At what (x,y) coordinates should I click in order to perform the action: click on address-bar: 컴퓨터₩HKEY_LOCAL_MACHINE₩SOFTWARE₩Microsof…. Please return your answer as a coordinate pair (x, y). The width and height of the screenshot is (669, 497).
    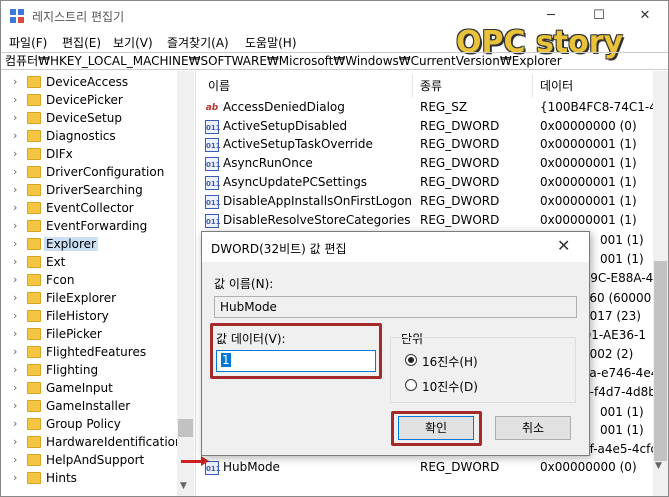
    Looking at the image, I should click on (334, 61).